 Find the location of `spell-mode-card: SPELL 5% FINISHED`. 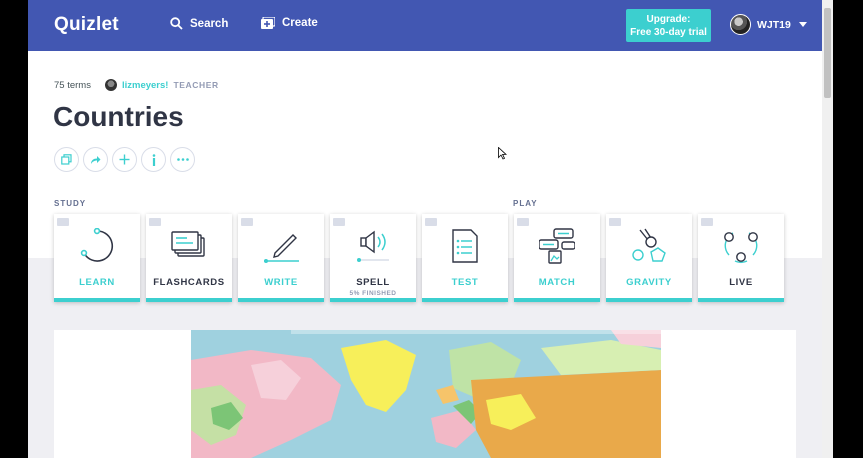

spell-mode-card: SPELL 5% FINISHED is located at coordinates (373, 258).